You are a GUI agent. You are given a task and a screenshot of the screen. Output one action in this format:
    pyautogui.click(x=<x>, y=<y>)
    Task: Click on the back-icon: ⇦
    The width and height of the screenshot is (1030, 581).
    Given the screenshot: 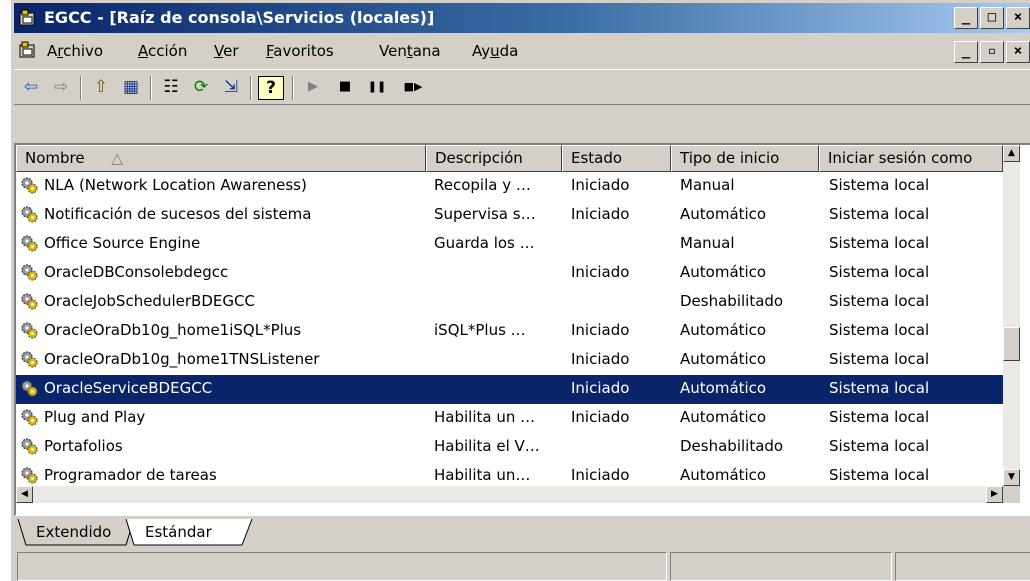 What is the action you would take?
    pyautogui.click(x=31, y=88)
    